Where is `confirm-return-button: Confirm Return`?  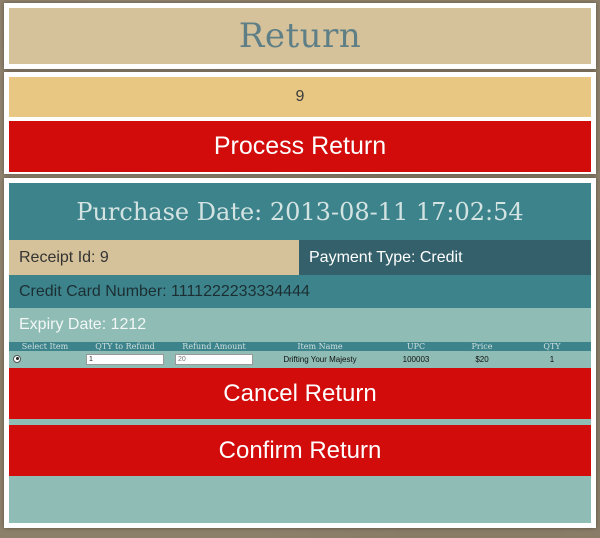 confirm-return-button: Confirm Return is located at coordinates (300, 450).